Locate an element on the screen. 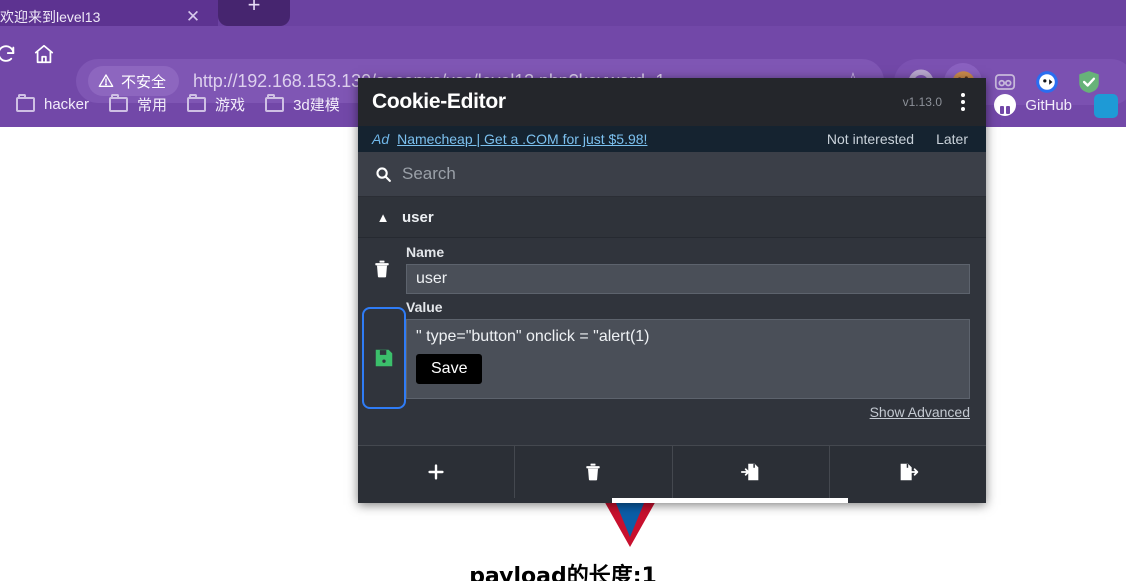 Image resolution: width=1126 pixels, height=581 pixels. bookmark-github: GitHub is located at coordinates (1033, 105).